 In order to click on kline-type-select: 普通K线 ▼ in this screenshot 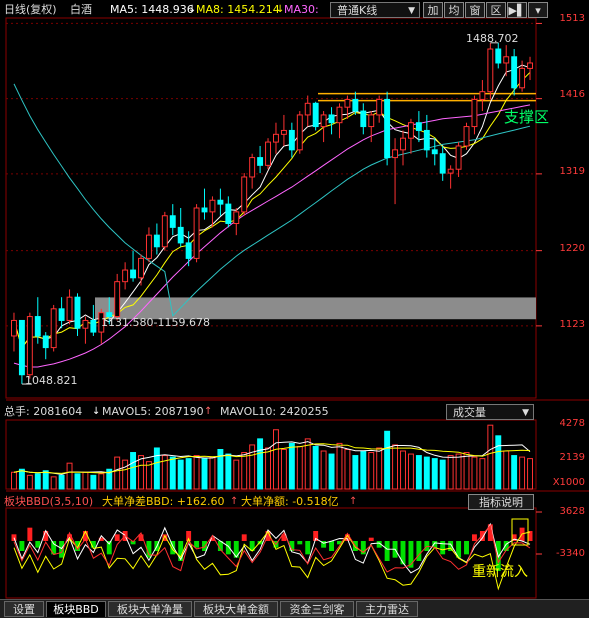, I will do `click(375, 10)`.